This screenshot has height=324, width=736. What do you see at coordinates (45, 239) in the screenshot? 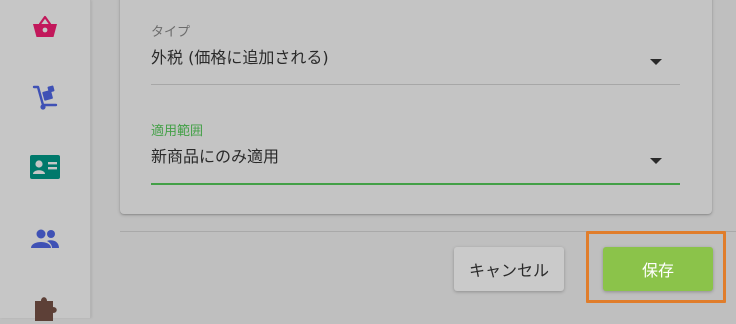
I see `people-icon` at bounding box center [45, 239].